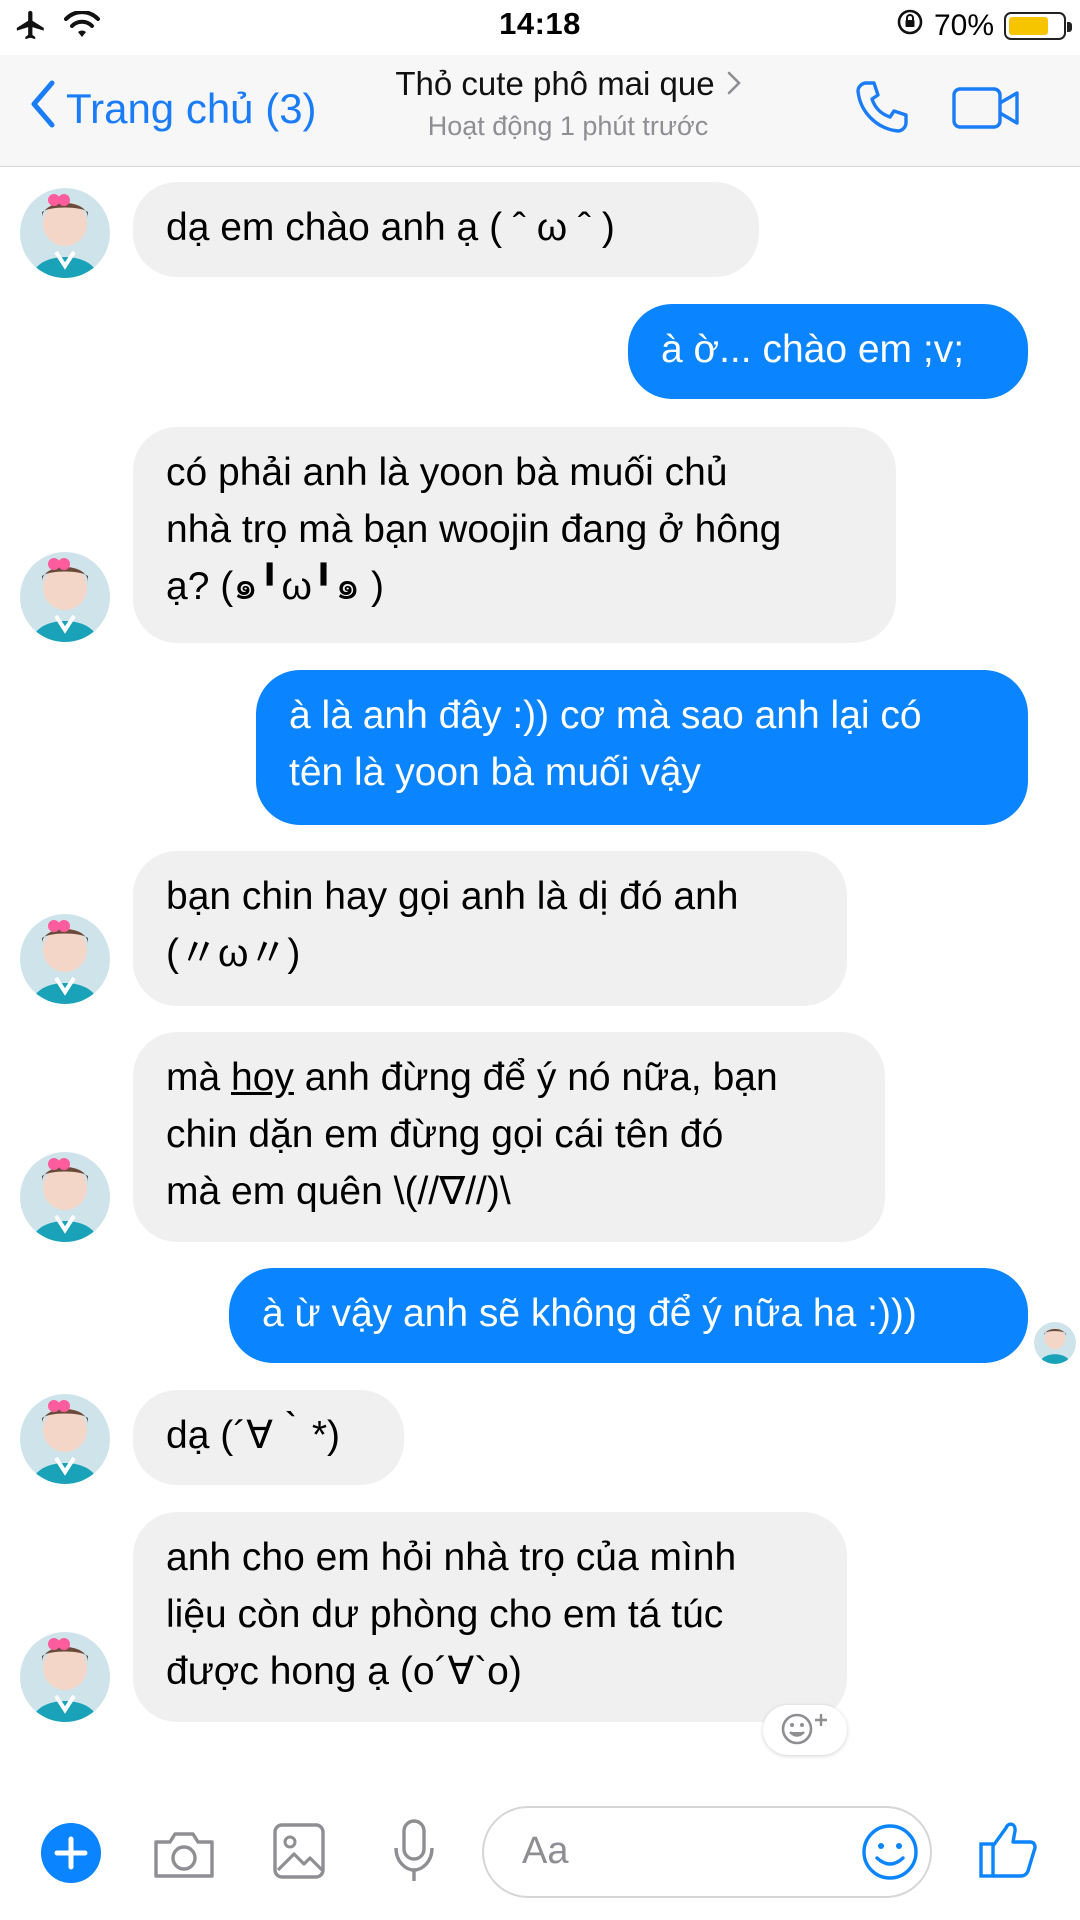 Image resolution: width=1080 pixels, height=1920 pixels. I want to click on add-reaction-button, so click(805, 1730).